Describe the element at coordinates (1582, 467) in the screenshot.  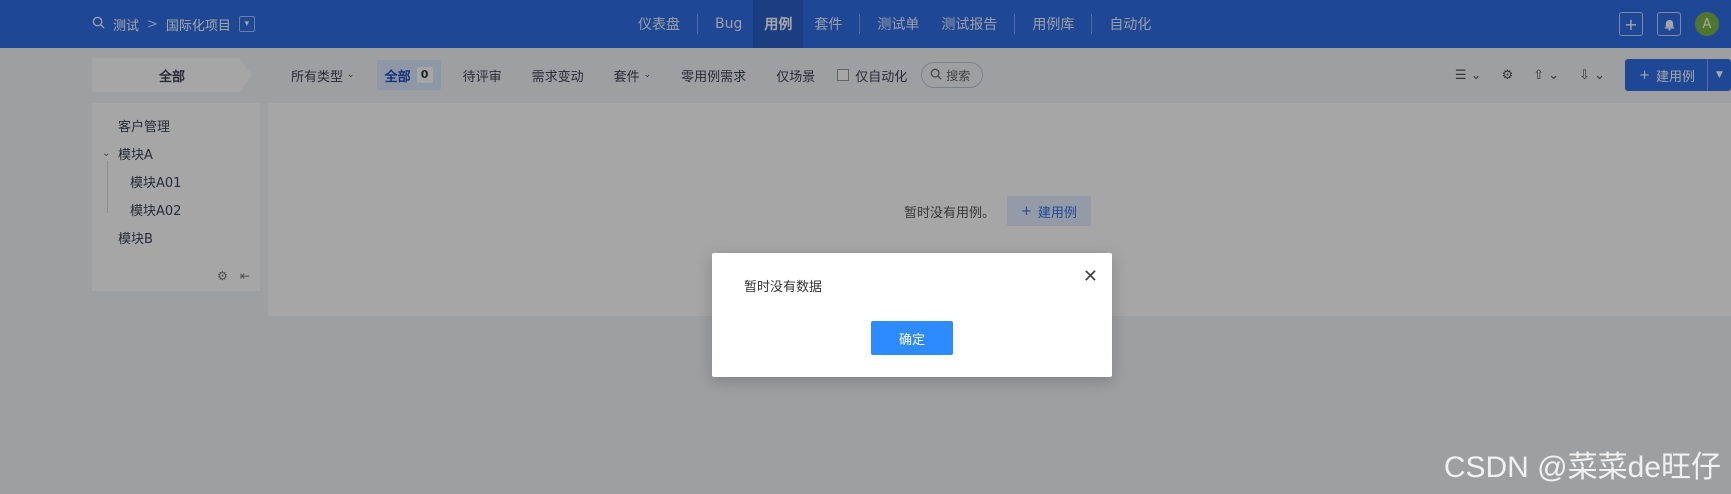
I see `watermark: CSDN @菜菜de旺仔` at that location.